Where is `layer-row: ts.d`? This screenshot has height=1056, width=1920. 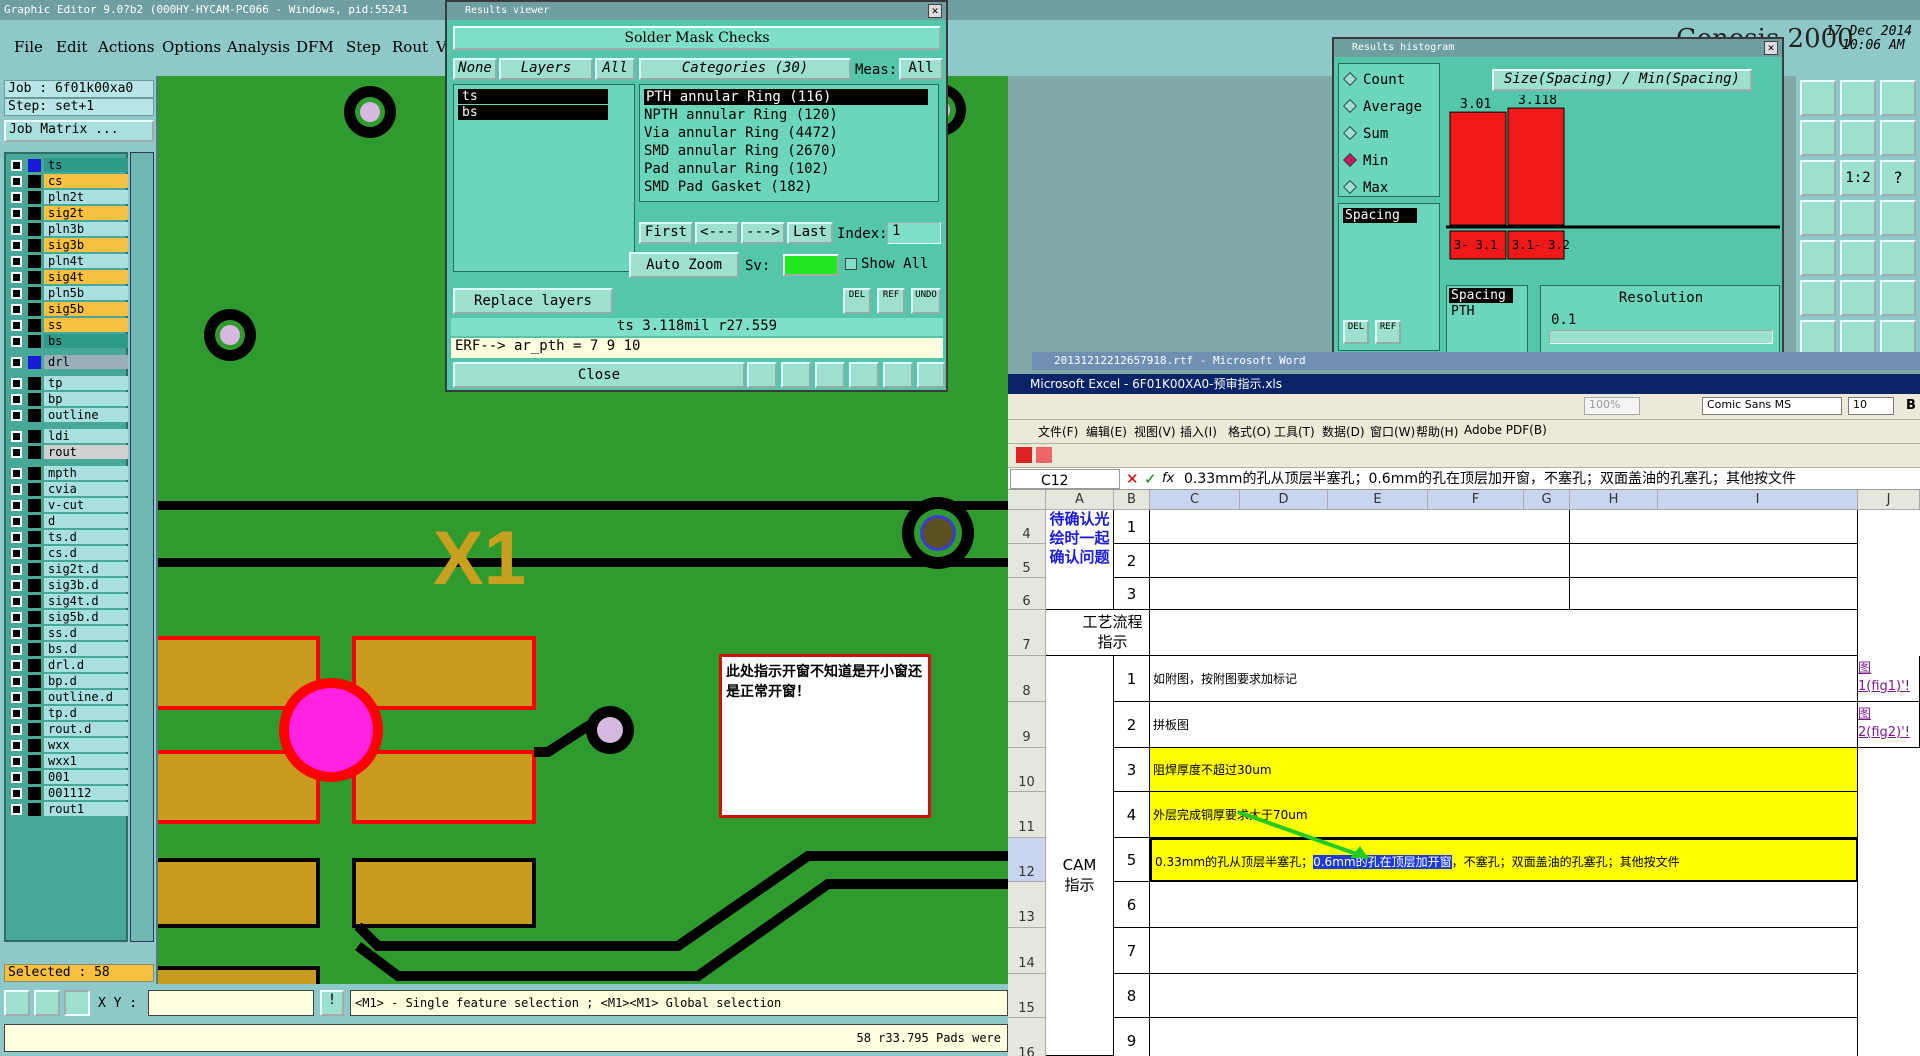
layer-row: ts.d is located at coordinates (68, 537).